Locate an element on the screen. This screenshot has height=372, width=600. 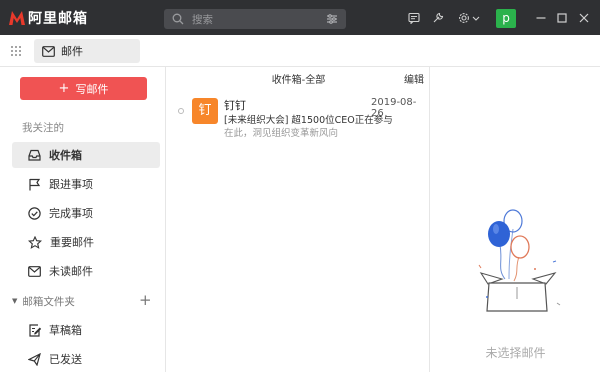
plus-icon: + is located at coordinates (64, 88).